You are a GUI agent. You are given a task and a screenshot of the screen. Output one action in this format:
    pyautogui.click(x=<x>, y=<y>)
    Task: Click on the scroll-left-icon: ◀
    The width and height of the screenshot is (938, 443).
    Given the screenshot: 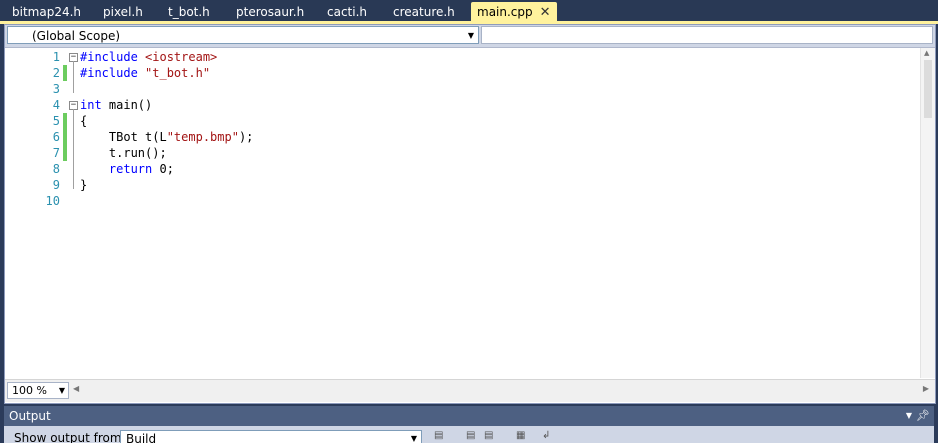 What is the action you would take?
    pyautogui.click(x=76, y=388)
    